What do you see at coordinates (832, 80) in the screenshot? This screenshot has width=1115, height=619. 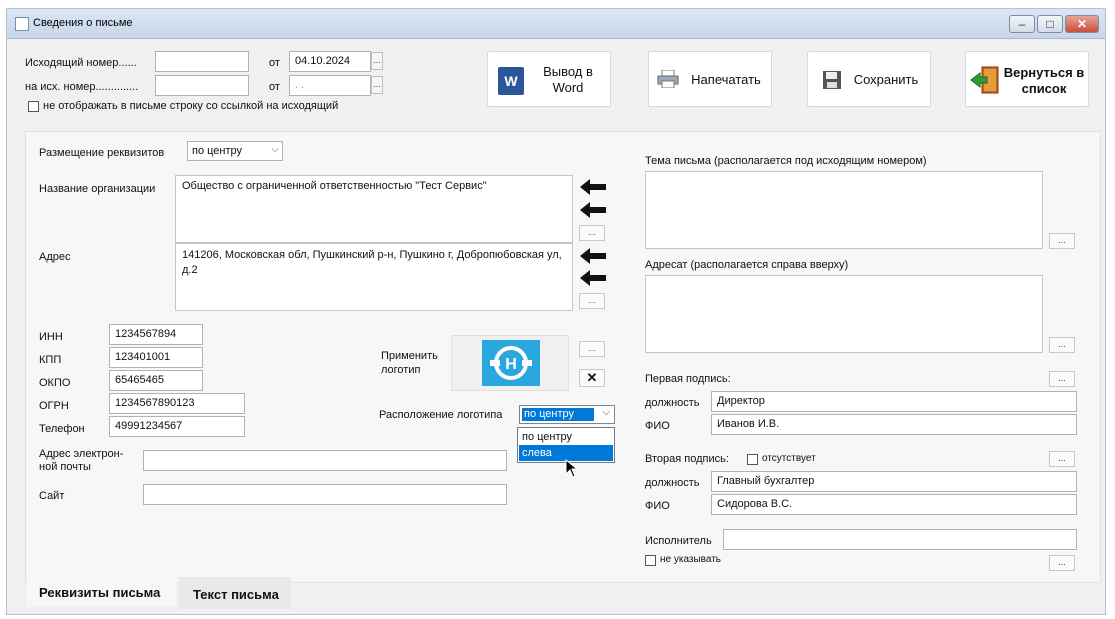 I see `floppy-disk-icon` at bounding box center [832, 80].